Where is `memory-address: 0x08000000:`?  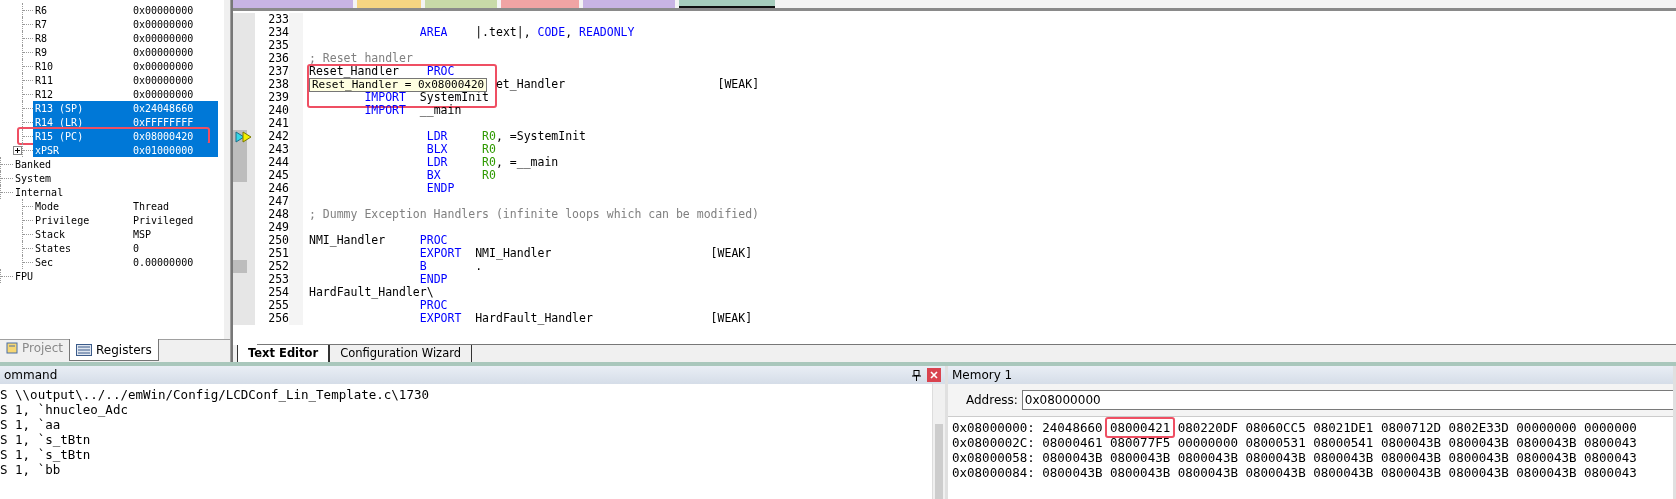
memory-address: 0x08000000: is located at coordinates (993, 427).